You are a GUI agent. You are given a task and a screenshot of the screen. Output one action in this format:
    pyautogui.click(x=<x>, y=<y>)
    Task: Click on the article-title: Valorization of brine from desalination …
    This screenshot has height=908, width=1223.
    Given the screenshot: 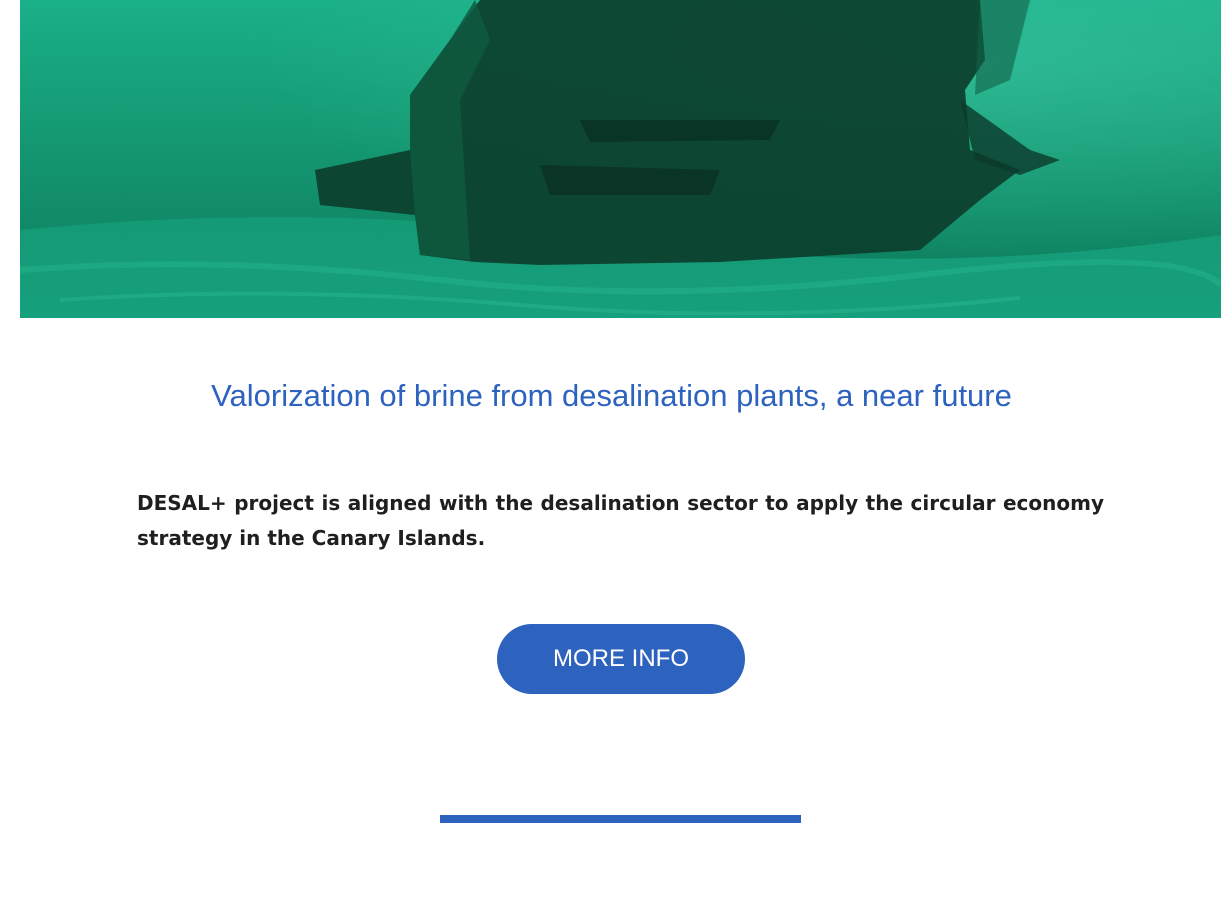 What is the action you would take?
    pyautogui.click(x=611, y=395)
    